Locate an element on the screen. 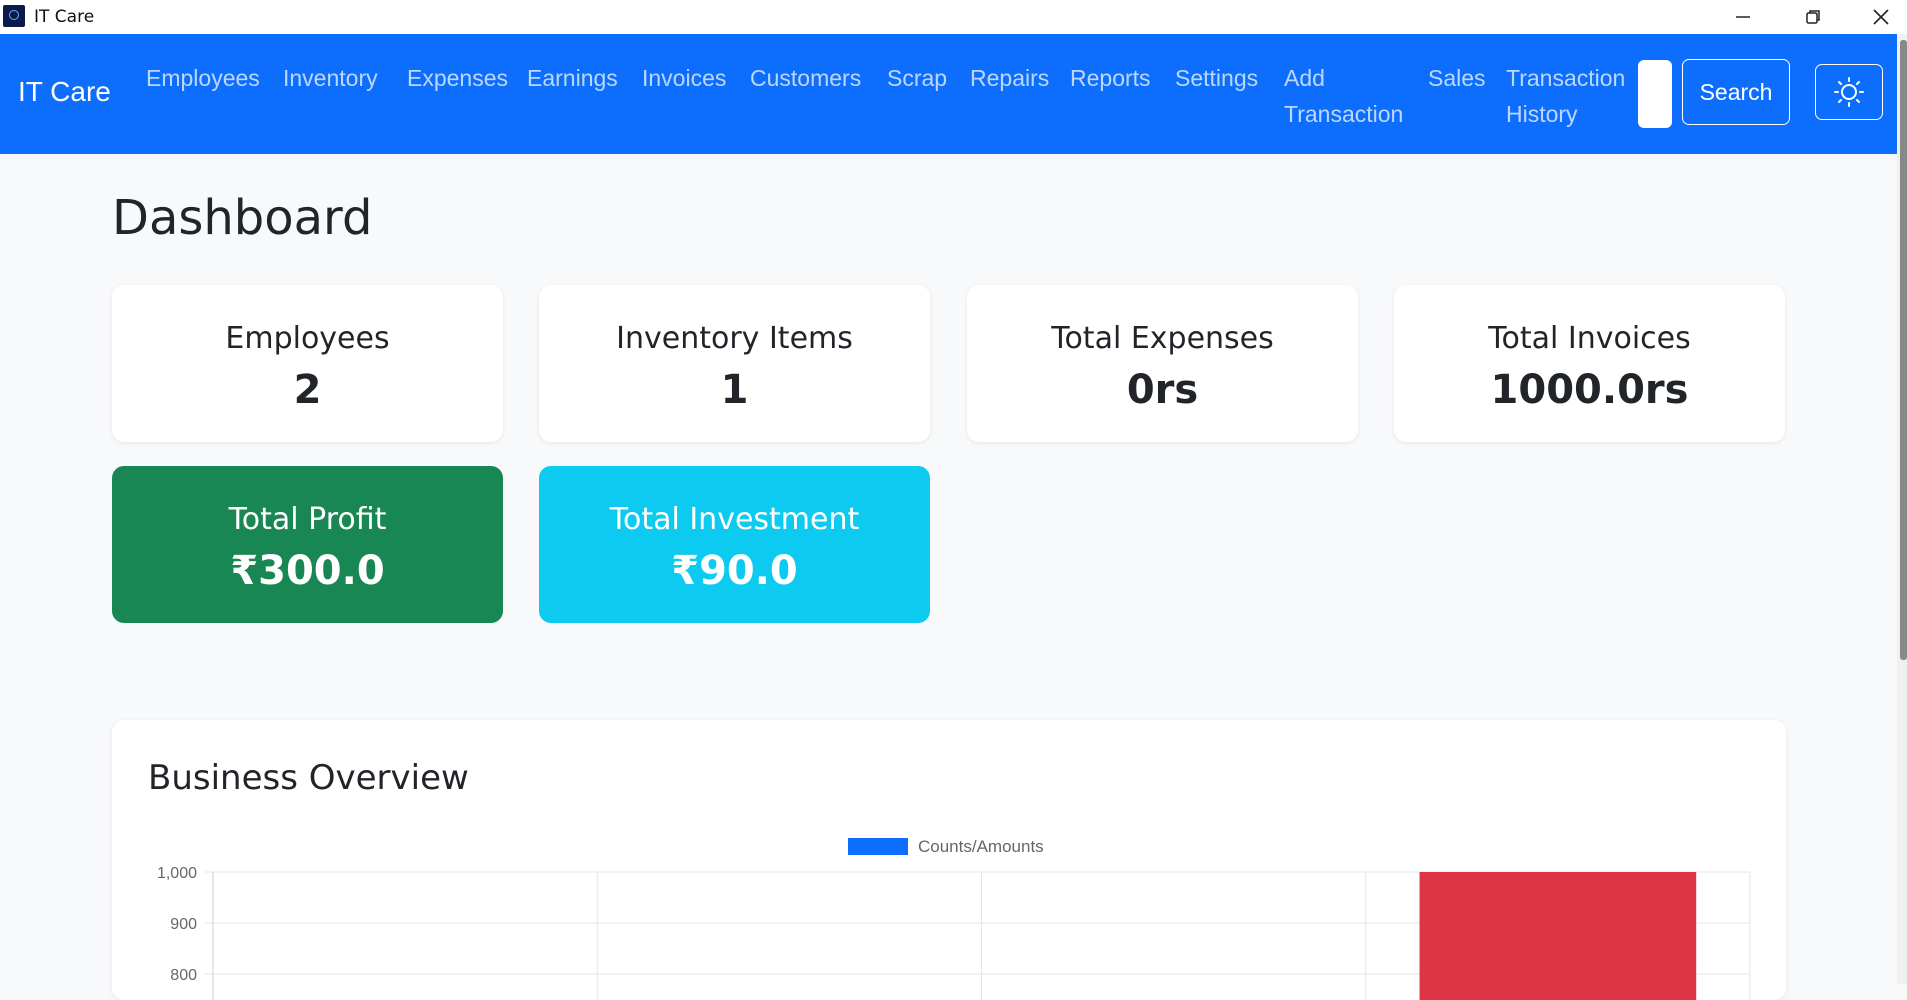 The height and width of the screenshot is (1000, 1907). y-tick-label: 800 is located at coordinates (183, 975).